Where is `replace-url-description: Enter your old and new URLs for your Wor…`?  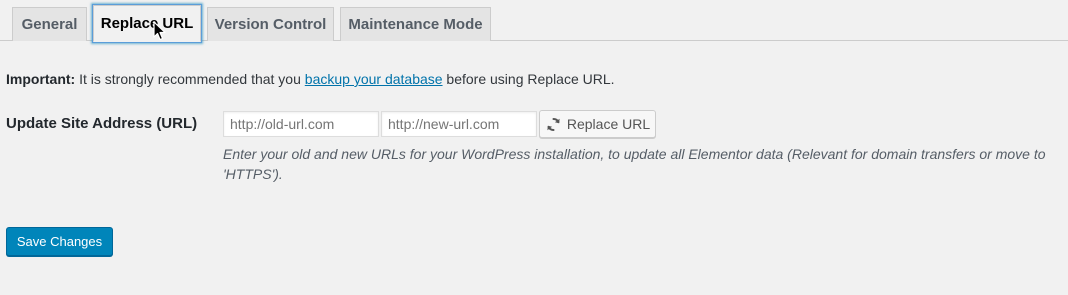 replace-url-description: Enter your old and new URLs for your Wor… is located at coordinates (634, 164).